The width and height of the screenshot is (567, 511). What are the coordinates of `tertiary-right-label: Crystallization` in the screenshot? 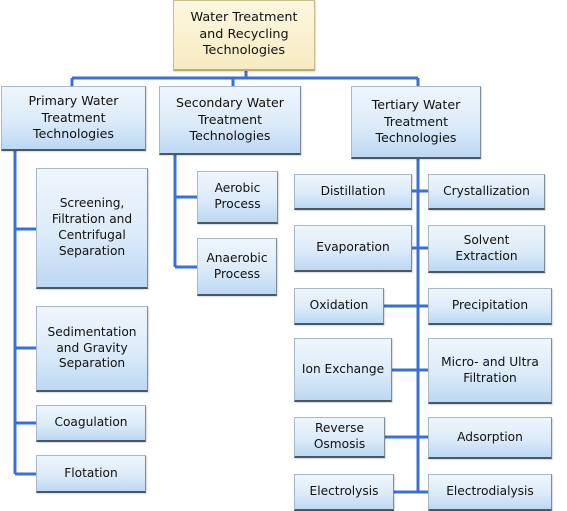 It's located at (486, 190).